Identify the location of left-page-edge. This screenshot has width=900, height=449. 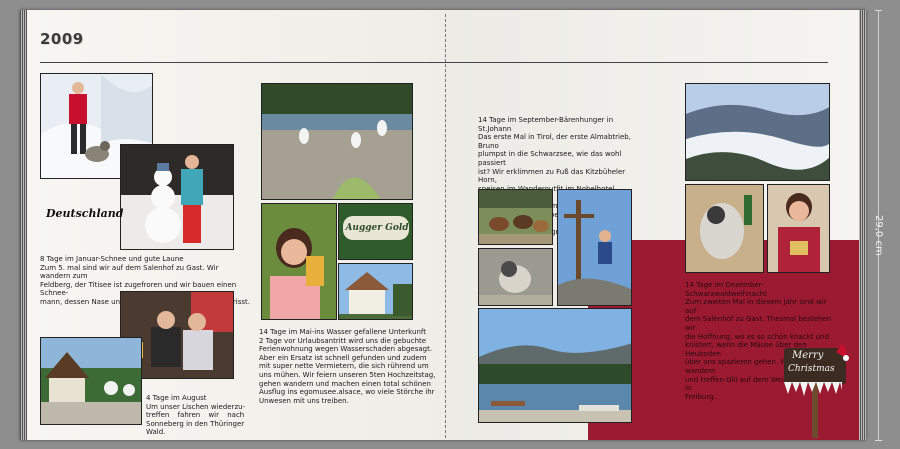
(23, 225).